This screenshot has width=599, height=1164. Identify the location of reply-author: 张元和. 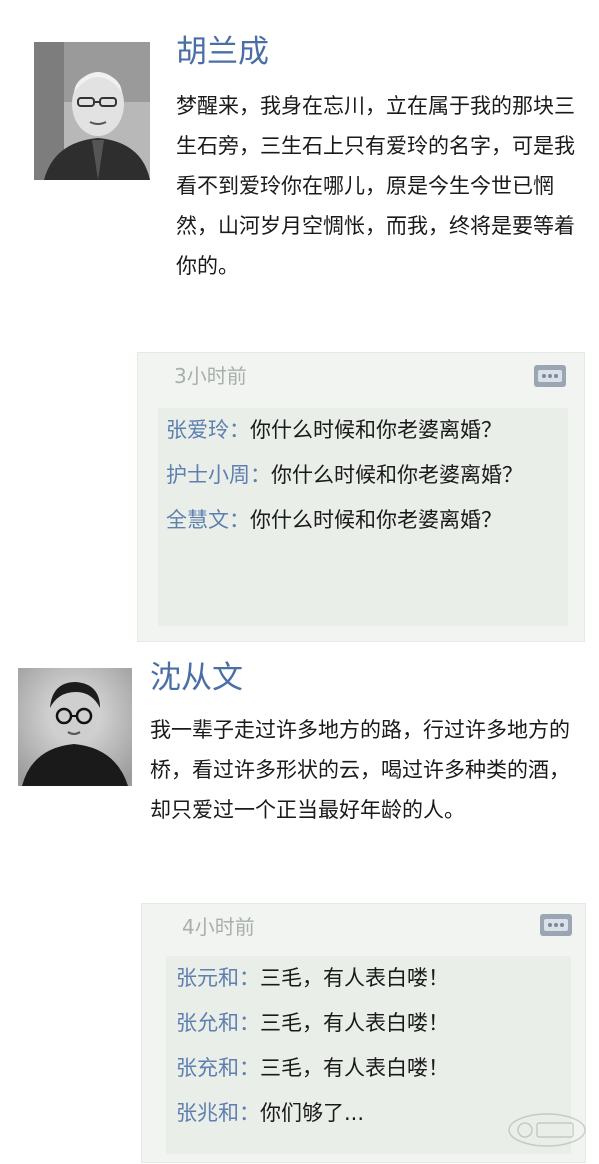
(207, 978).